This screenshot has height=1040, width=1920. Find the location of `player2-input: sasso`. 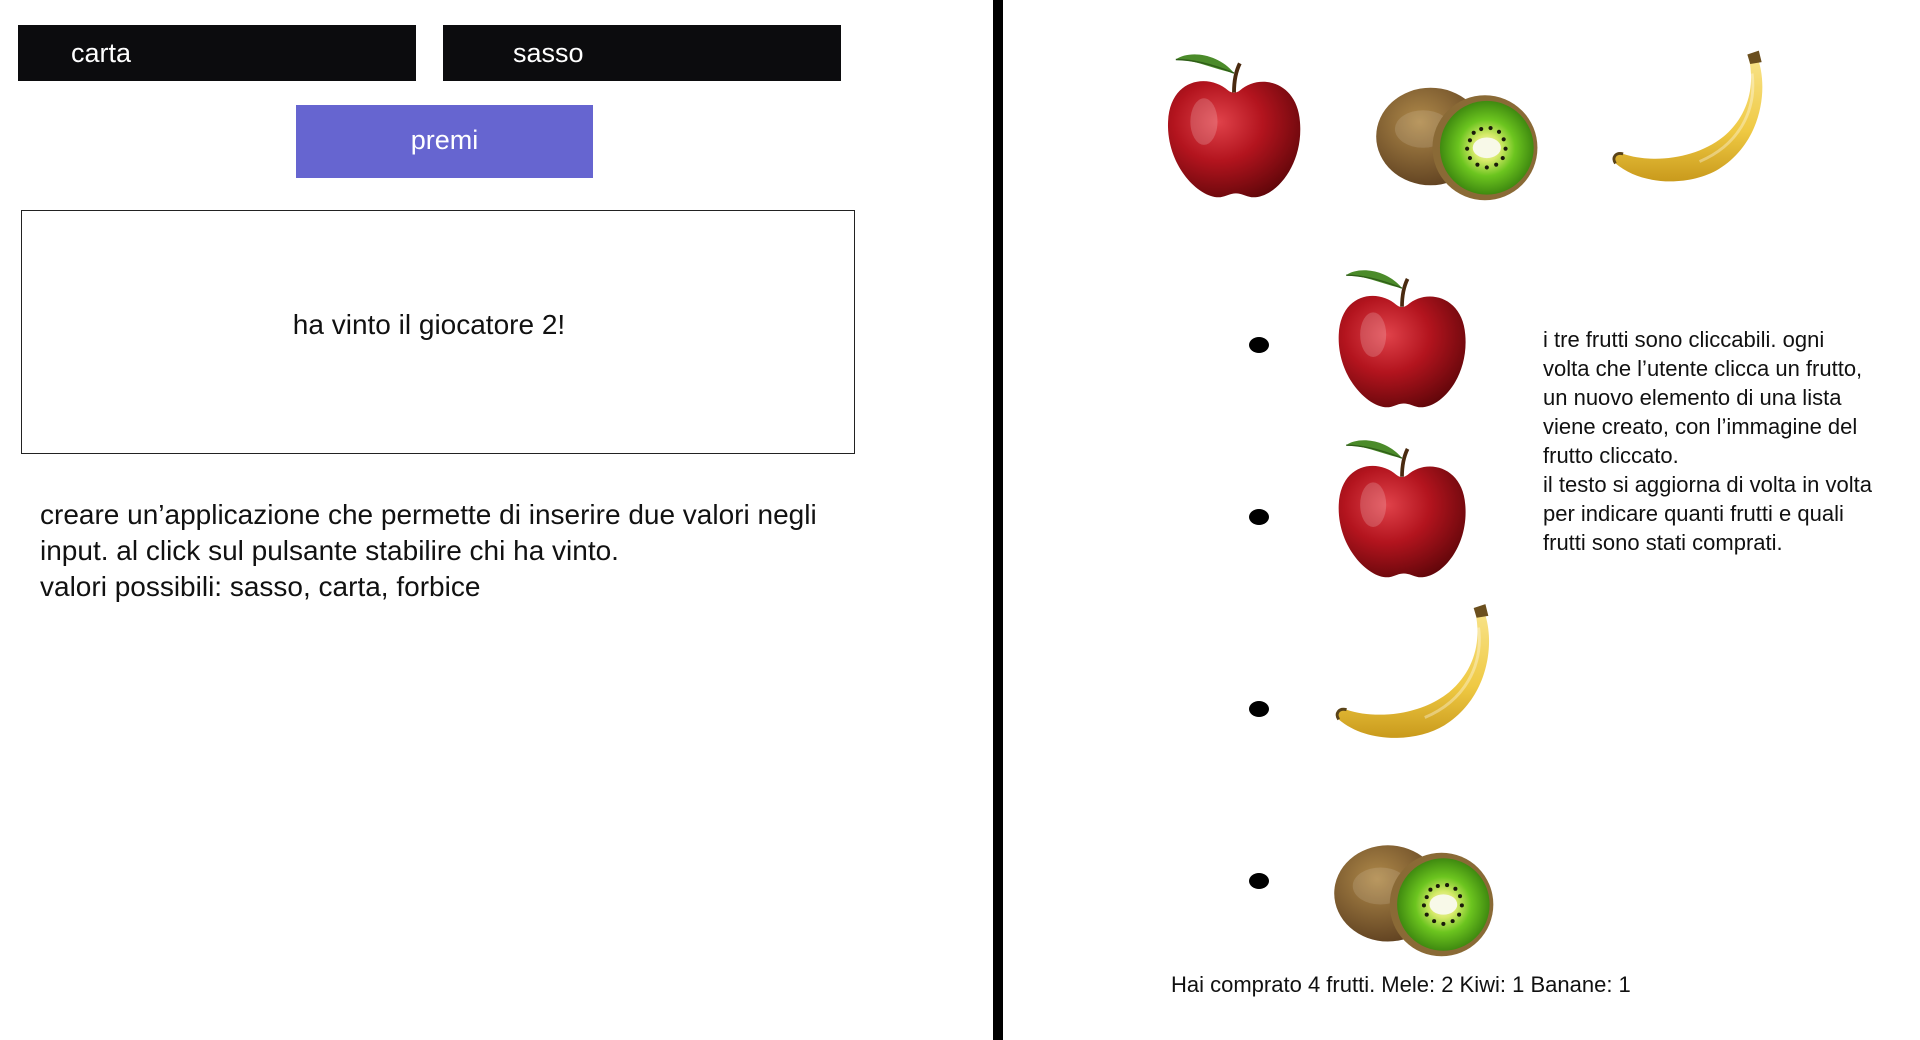

player2-input: sasso is located at coordinates (642, 53).